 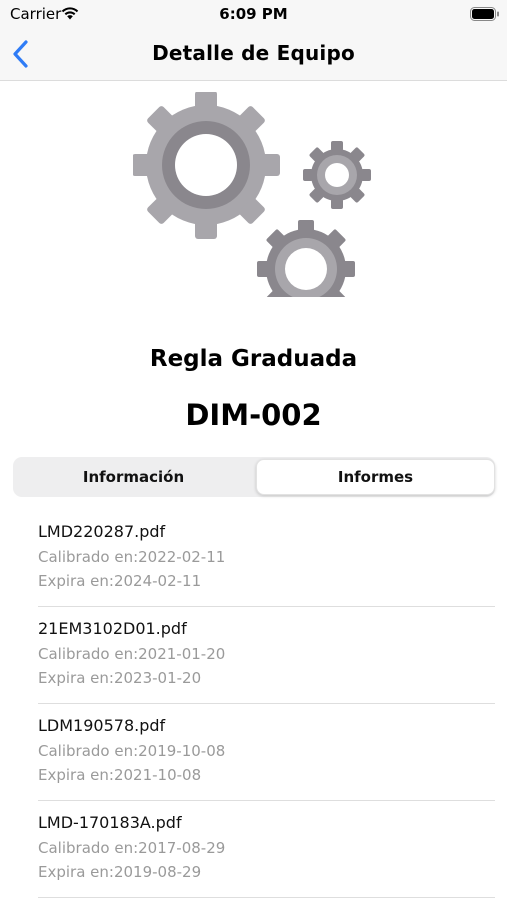 I want to click on report-expiry-date: Expira en:2019-08-29, so click(x=120, y=872).